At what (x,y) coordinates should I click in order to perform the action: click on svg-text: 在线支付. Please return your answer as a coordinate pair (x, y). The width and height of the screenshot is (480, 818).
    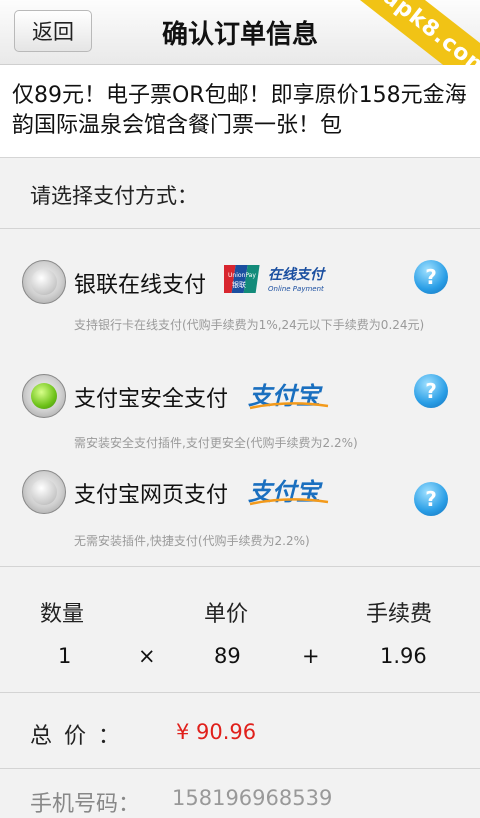
    Looking at the image, I should click on (297, 274).